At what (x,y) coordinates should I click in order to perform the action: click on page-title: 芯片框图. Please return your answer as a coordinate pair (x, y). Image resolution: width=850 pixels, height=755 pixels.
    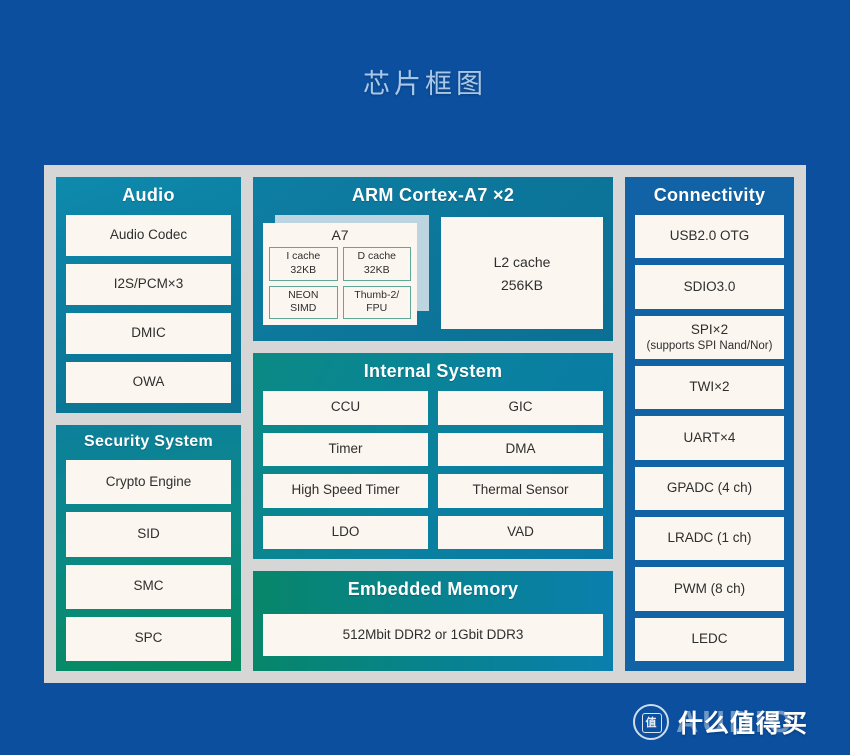
    Looking at the image, I should click on (425, 84).